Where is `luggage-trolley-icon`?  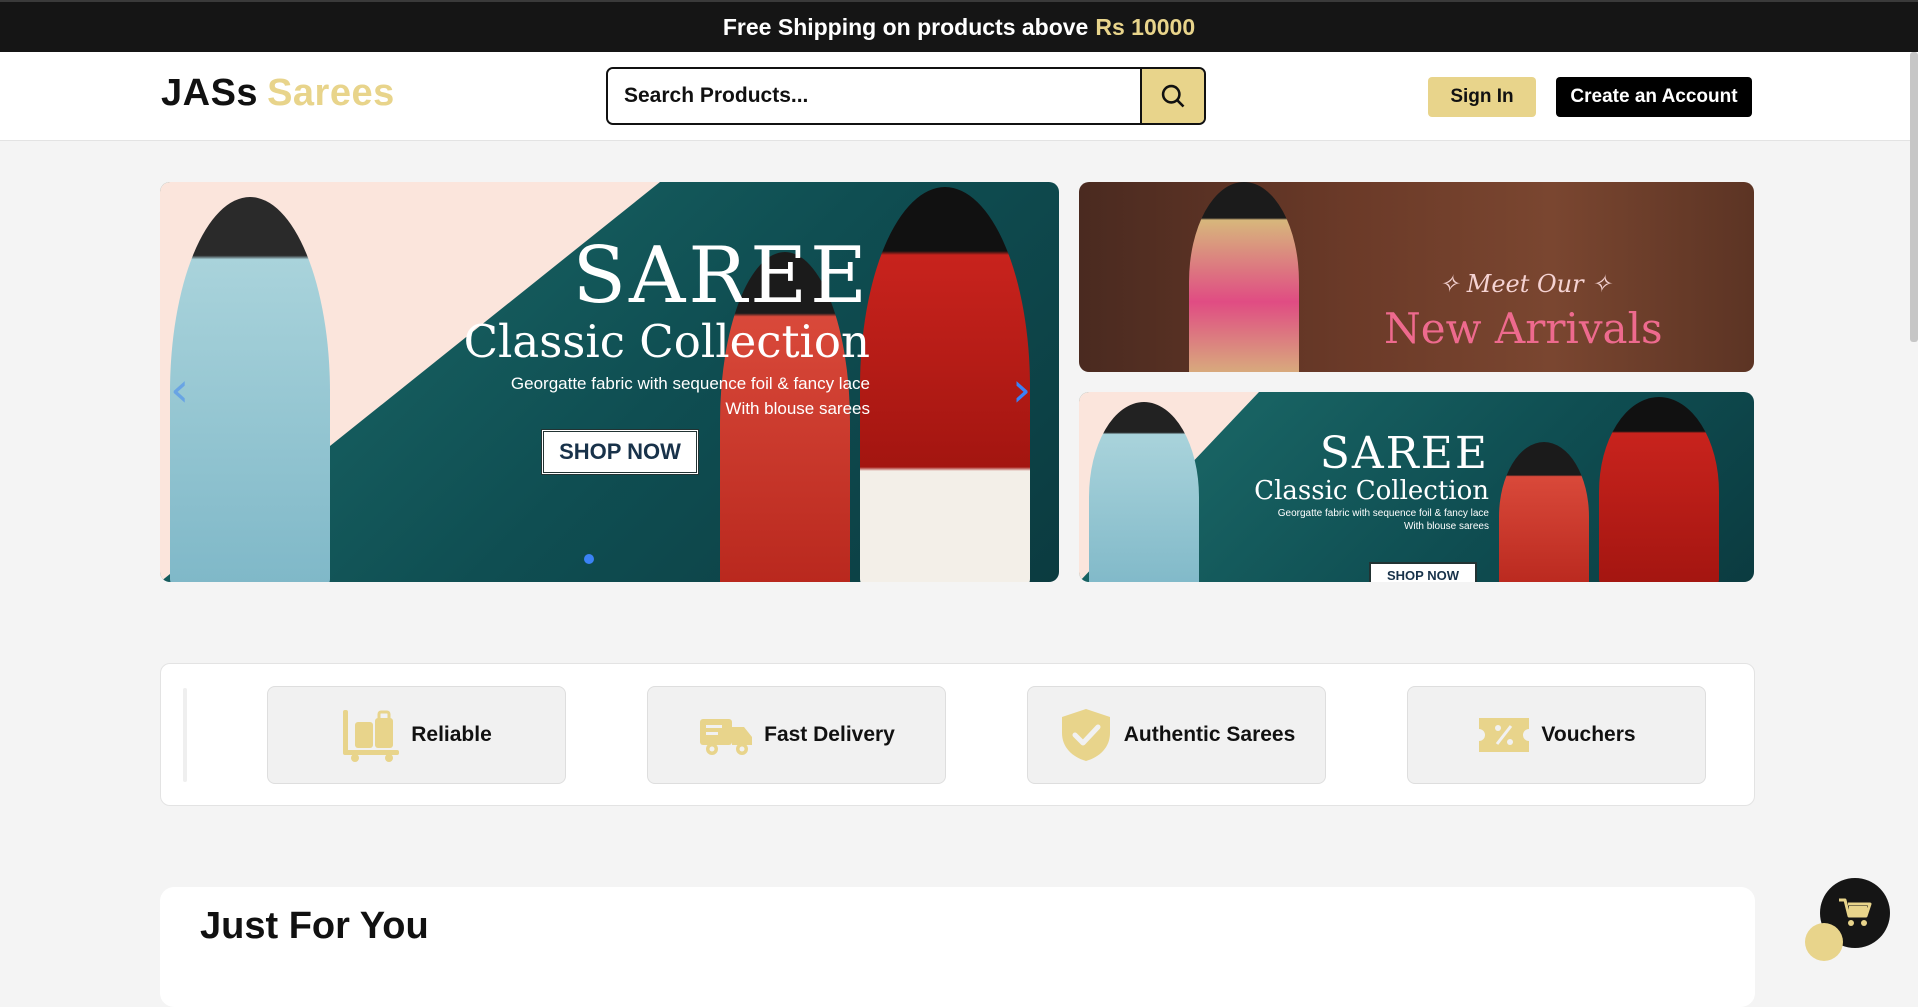 luggage-trolley-icon is located at coordinates (371, 736).